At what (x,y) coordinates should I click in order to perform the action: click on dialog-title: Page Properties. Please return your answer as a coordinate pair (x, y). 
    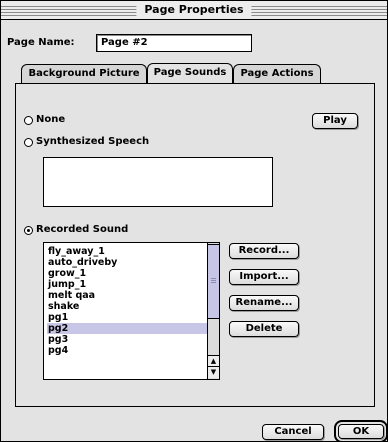
    Looking at the image, I should click on (194, 10).